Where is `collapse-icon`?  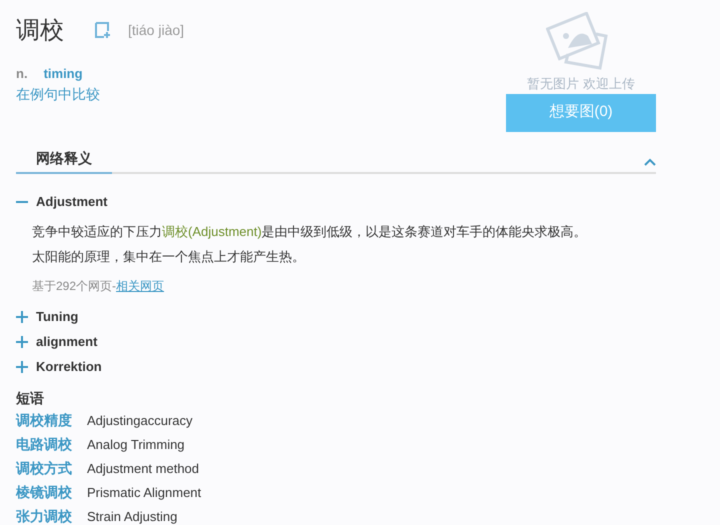
collapse-icon is located at coordinates (650, 162).